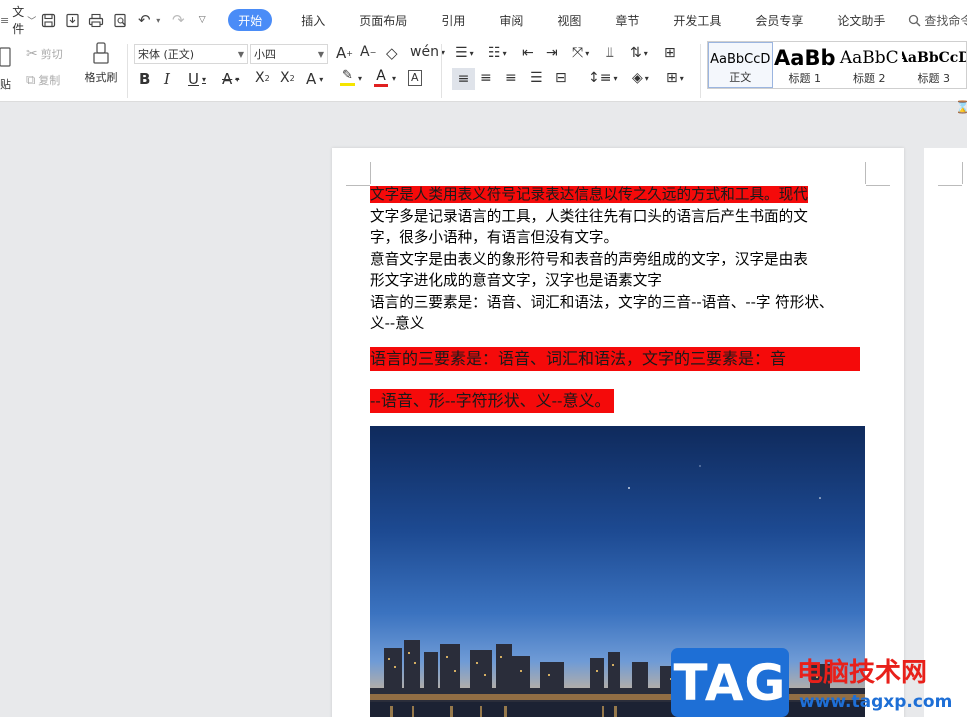 The width and height of the screenshot is (967, 717). I want to click on chevron-down-icon: ﹀, so click(32, 21).